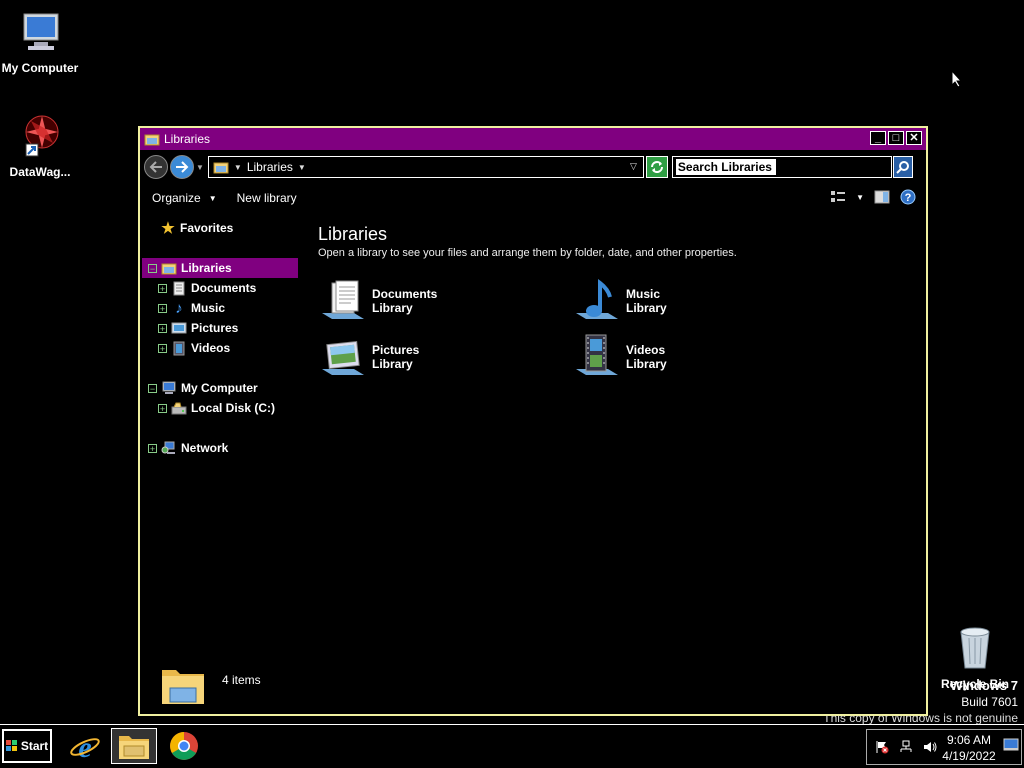 Image resolution: width=1024 pixels, height=768 pixels. What do you see at coordinates (906, 747) in the screenshot?
I see `network-status-icon` at bounding box center [906, 747].